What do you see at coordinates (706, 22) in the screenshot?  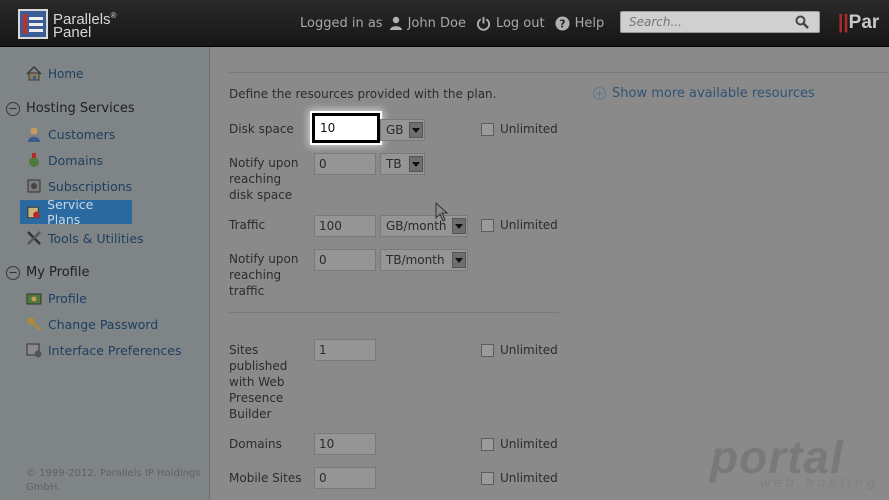 I see `search-input` at bounding box center [706, 22].